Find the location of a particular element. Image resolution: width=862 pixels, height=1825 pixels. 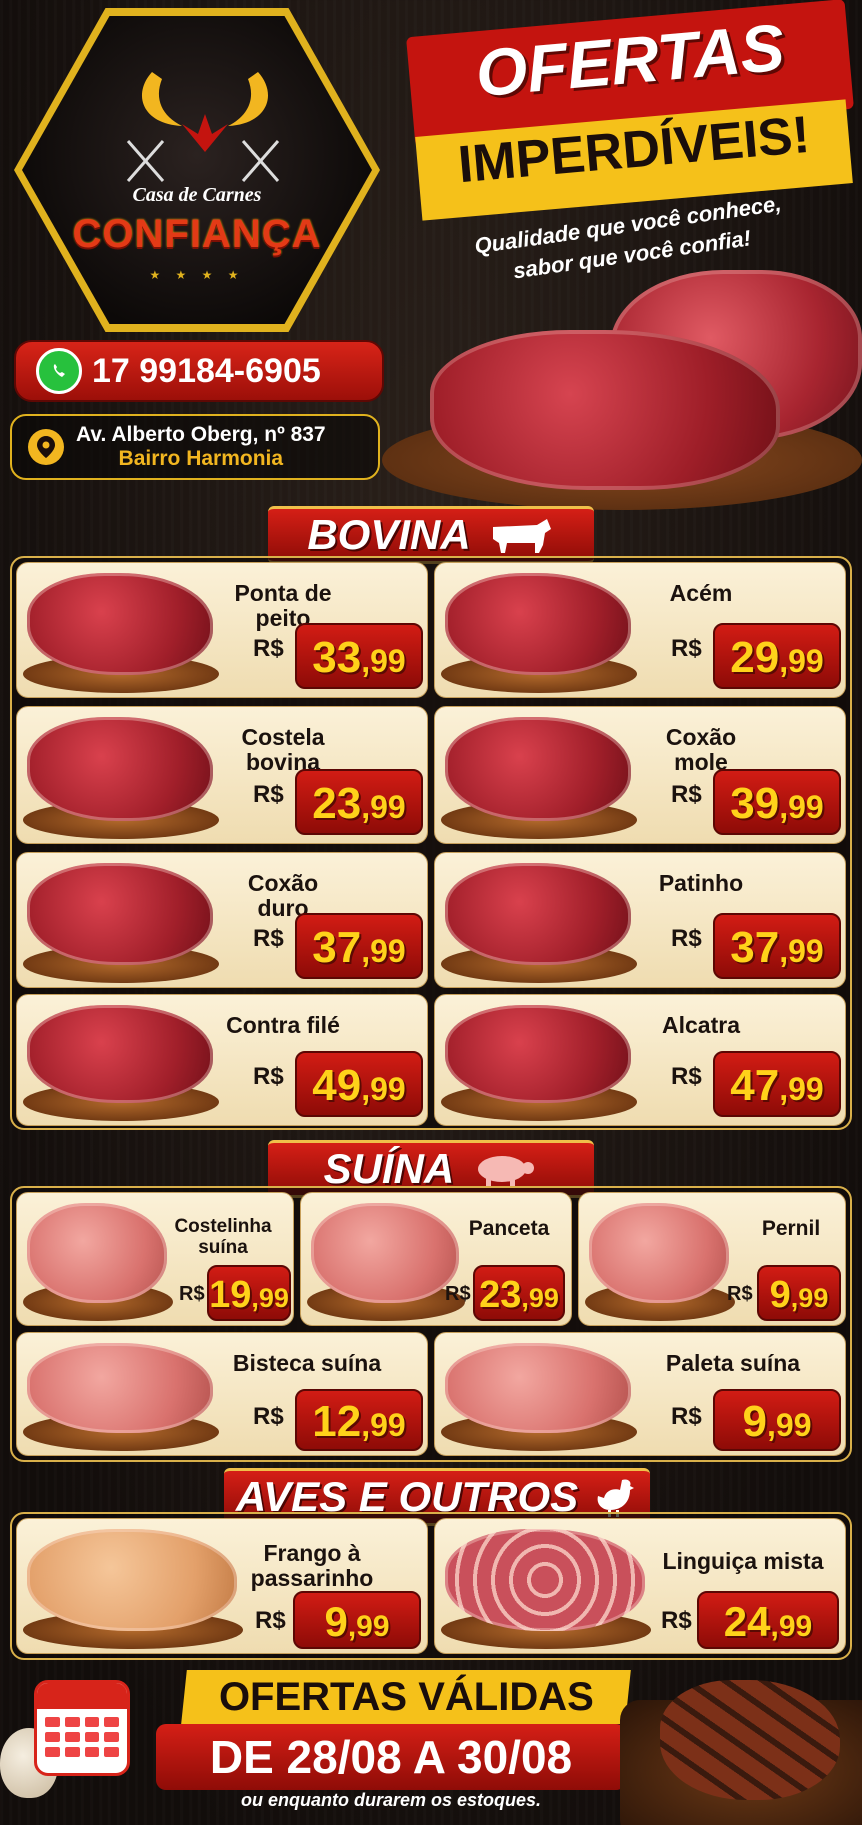

product-card: Coxão duro R$ 37,99 is located at coordinates (222, 920).